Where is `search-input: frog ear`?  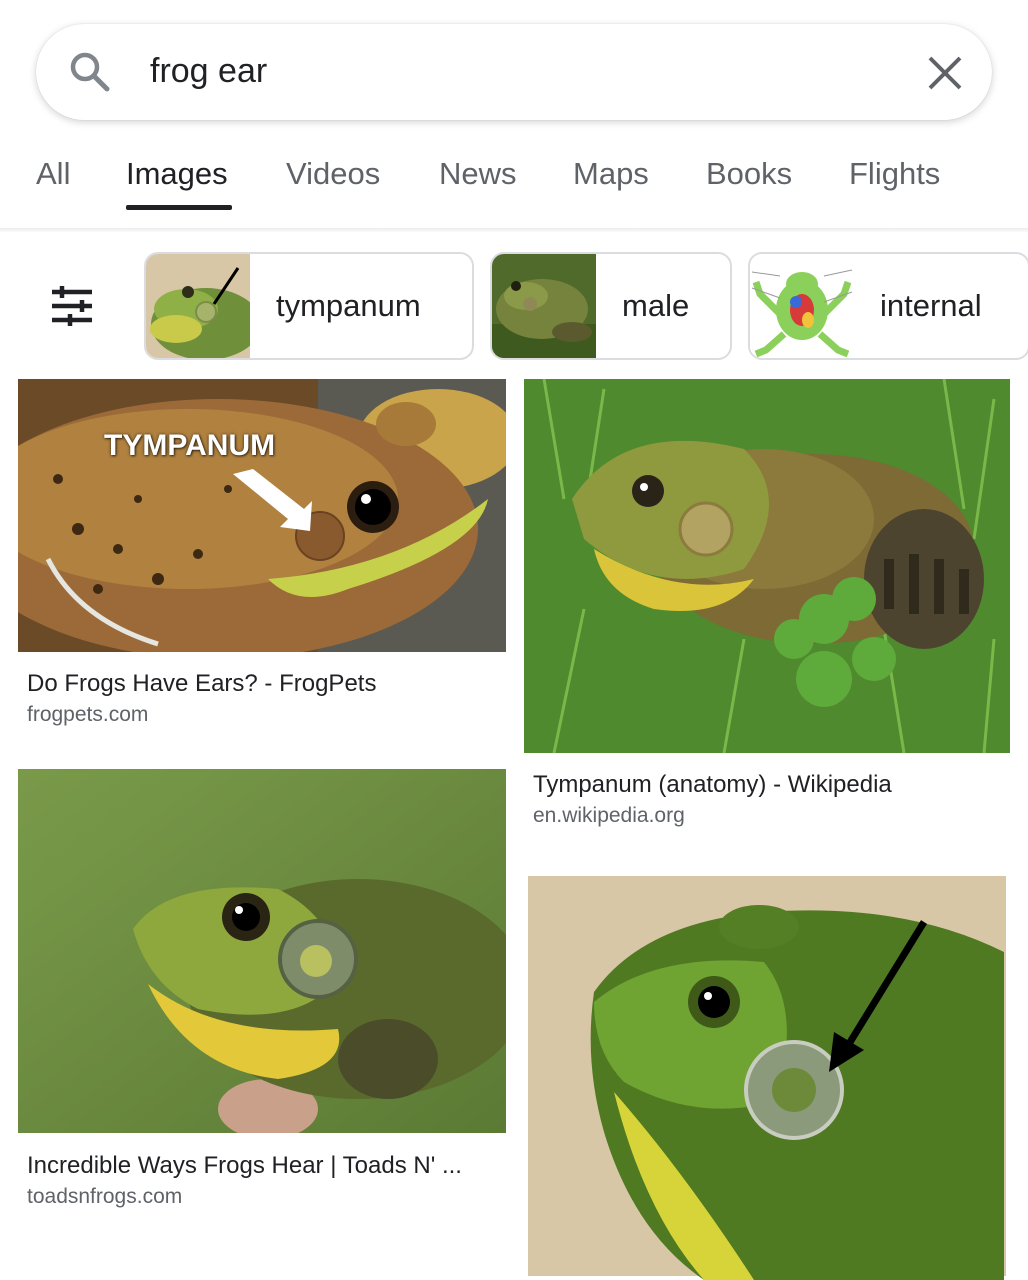 search-input: frog ear is located at coordinates (208, 71).